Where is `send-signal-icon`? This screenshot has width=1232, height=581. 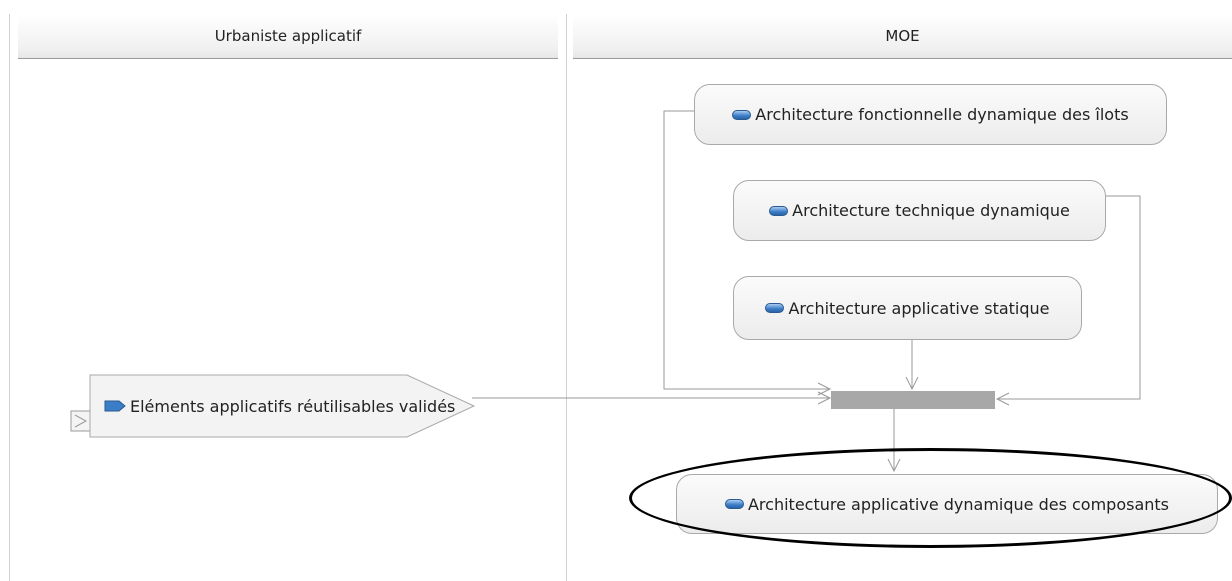 send-signal-icon is located at coordinates (115, 406).